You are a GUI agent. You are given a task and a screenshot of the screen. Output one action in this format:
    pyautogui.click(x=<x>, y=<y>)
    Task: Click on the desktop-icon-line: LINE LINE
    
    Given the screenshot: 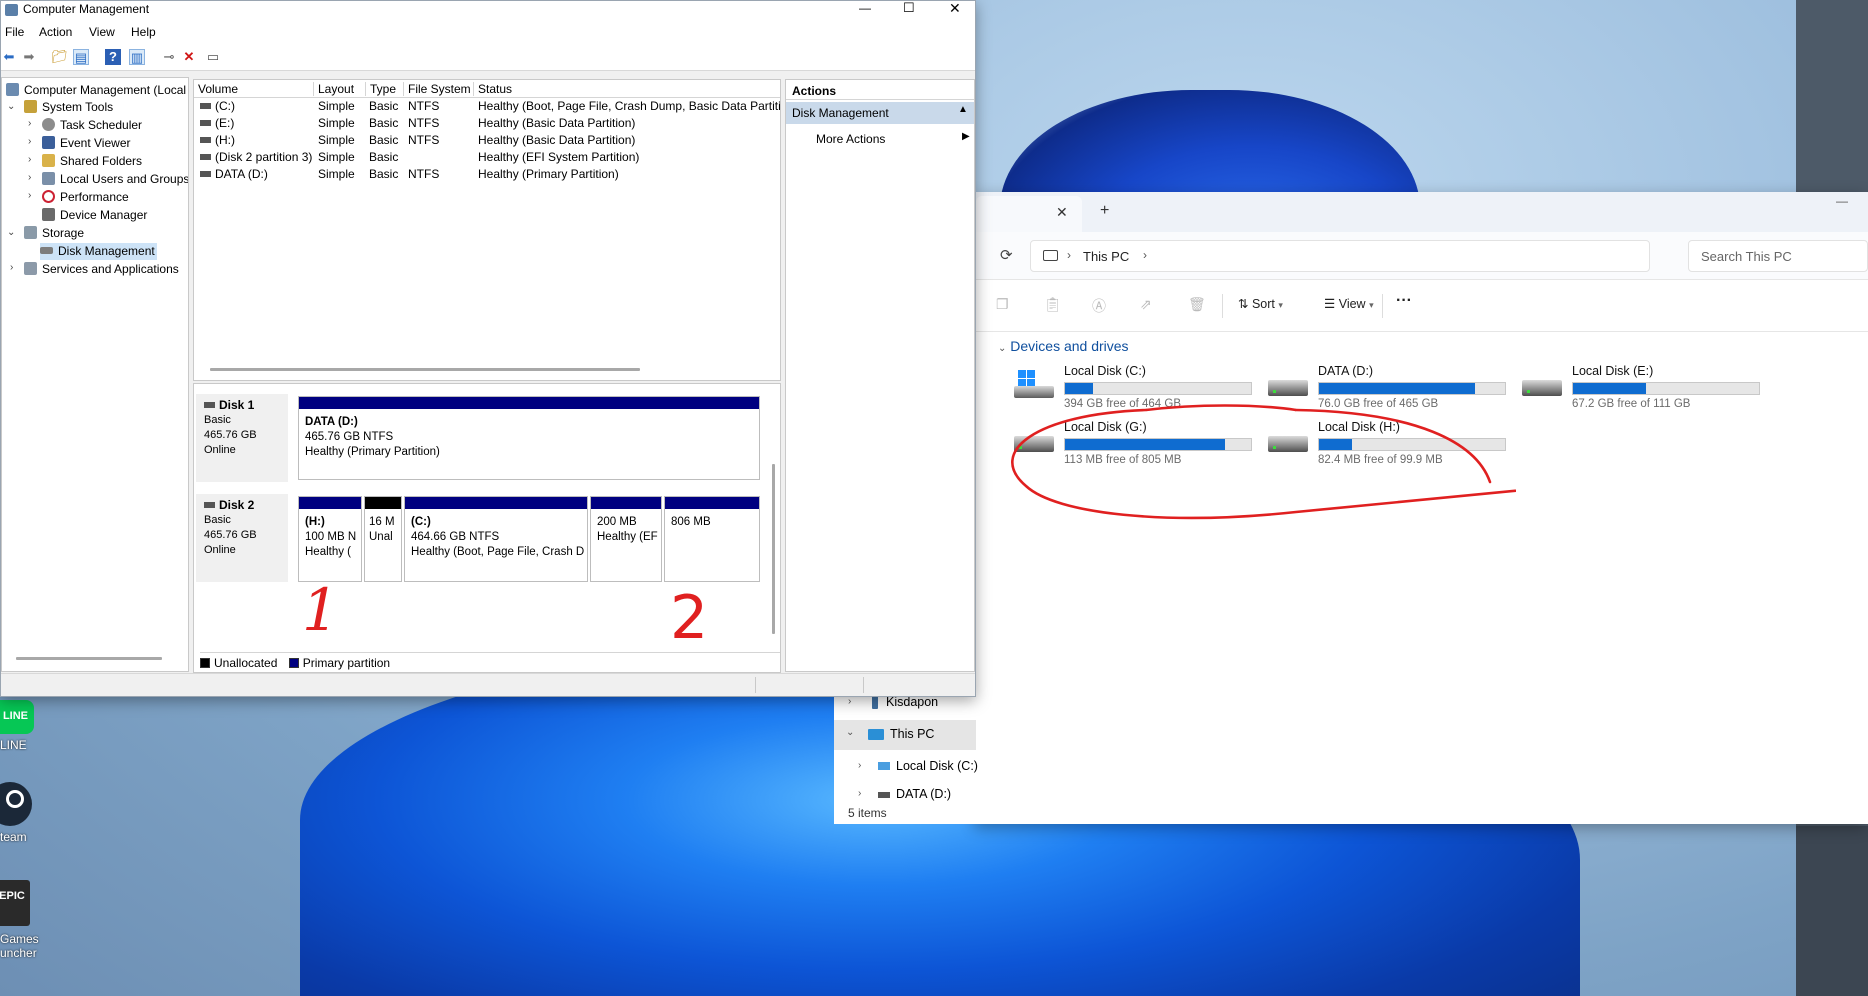 What is the action you would take?
    pyautogui.click(x=33, y=730)
    